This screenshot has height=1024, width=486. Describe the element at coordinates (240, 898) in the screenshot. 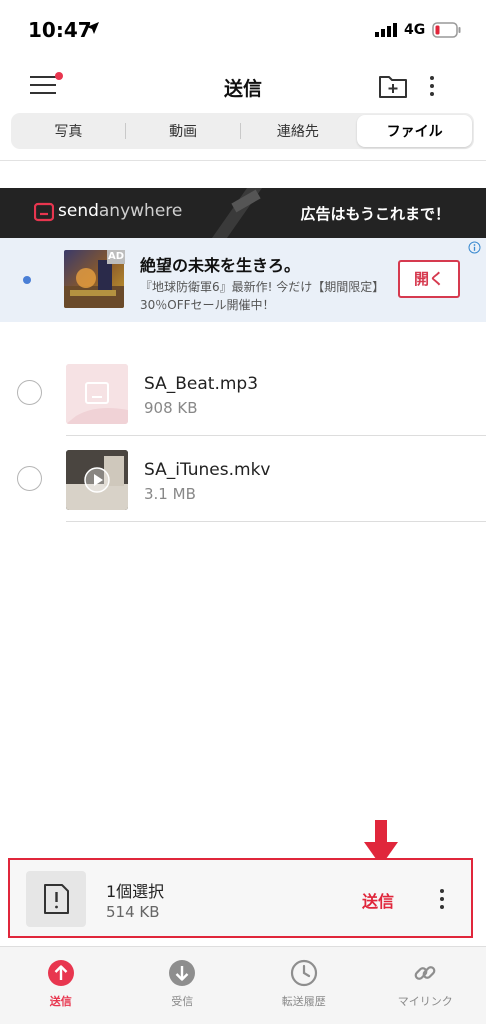

I see `selection-bar: 1個選択 514 KB 送信` at that location.